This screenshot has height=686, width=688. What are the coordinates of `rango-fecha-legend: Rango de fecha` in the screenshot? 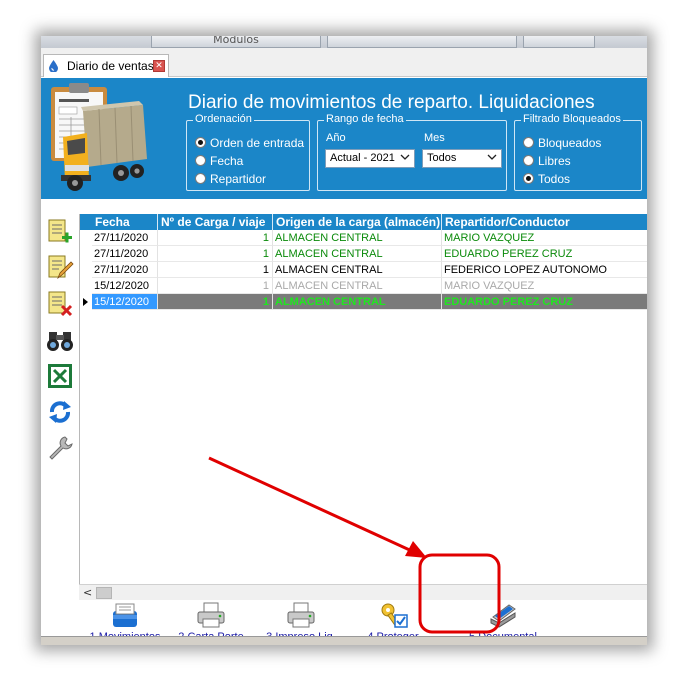 It's located at (365, 119).